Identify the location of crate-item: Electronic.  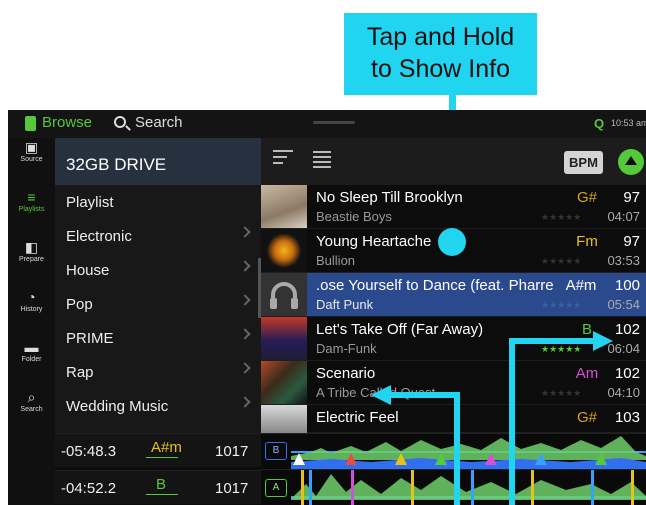
(158, 236).